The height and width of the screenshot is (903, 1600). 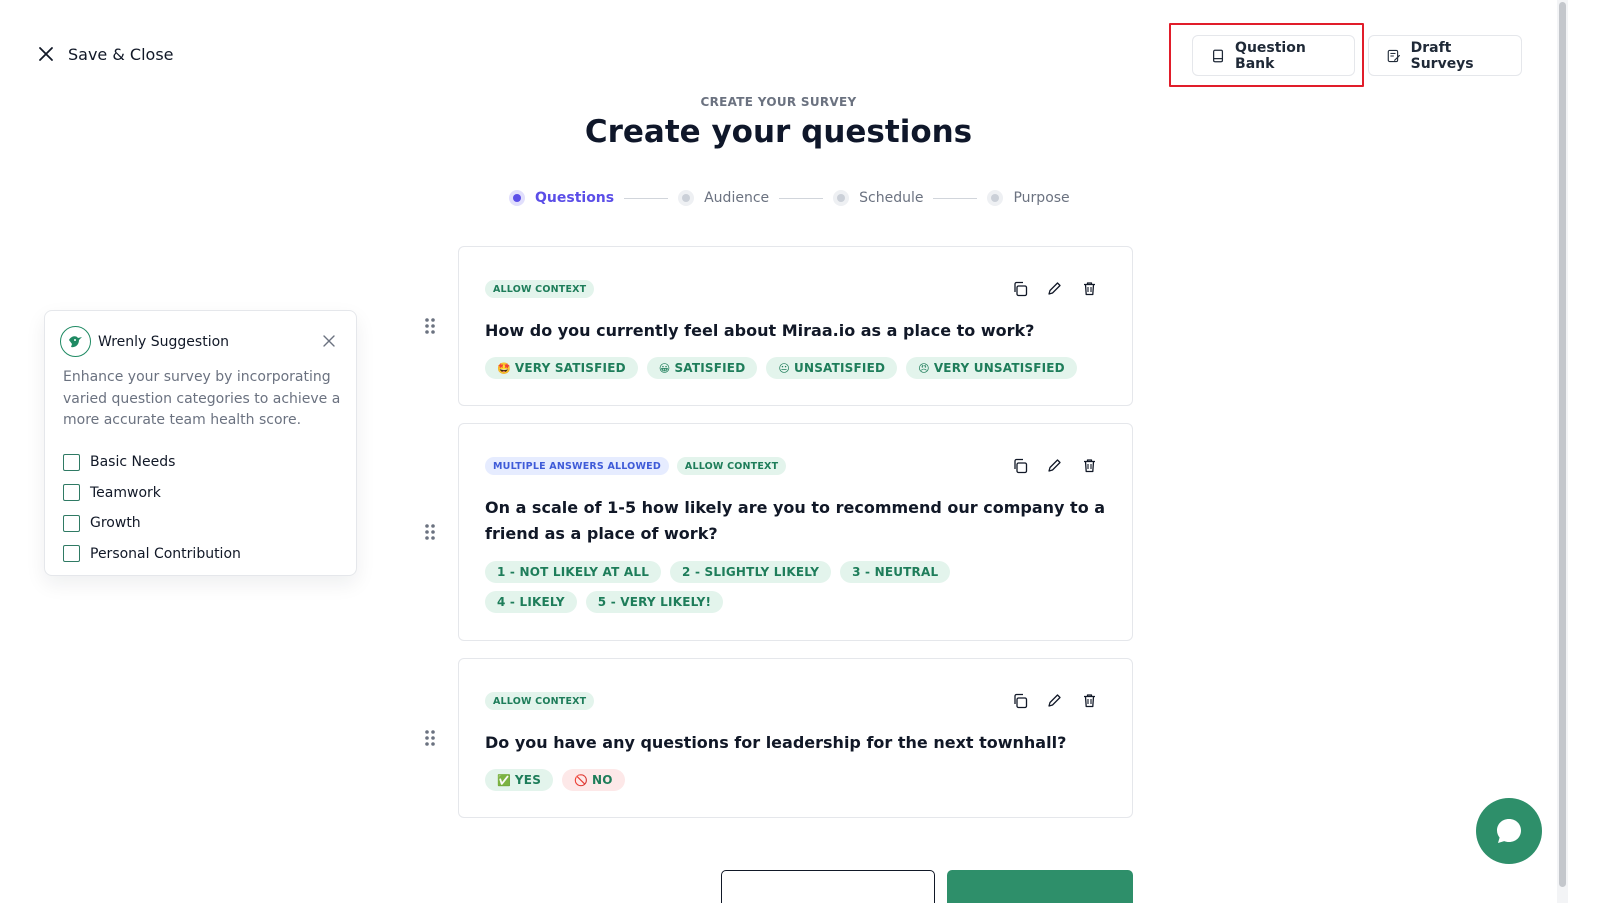 What do you see at coordinates (144, 341) in the screenshot?
I see `suggestion-header: Wrenly Suggestion` at bounding box center [144, 341].